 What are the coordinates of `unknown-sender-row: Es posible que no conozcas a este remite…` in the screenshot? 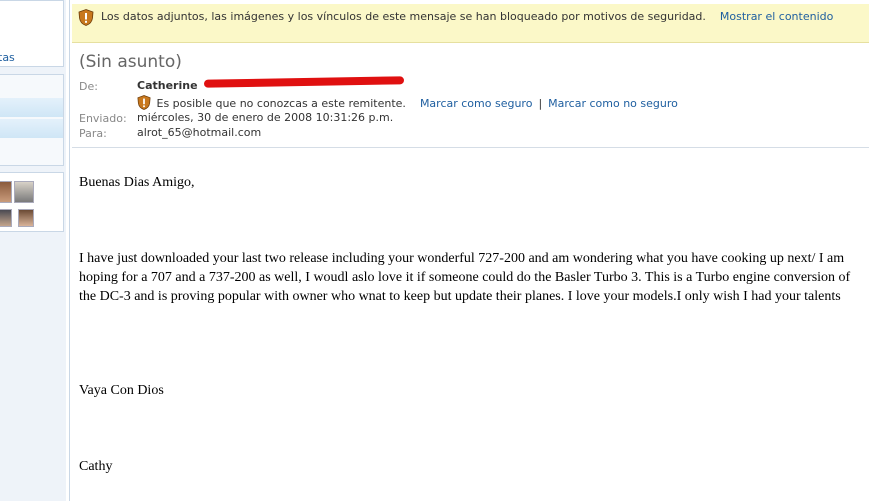 It's located at (407, 102).